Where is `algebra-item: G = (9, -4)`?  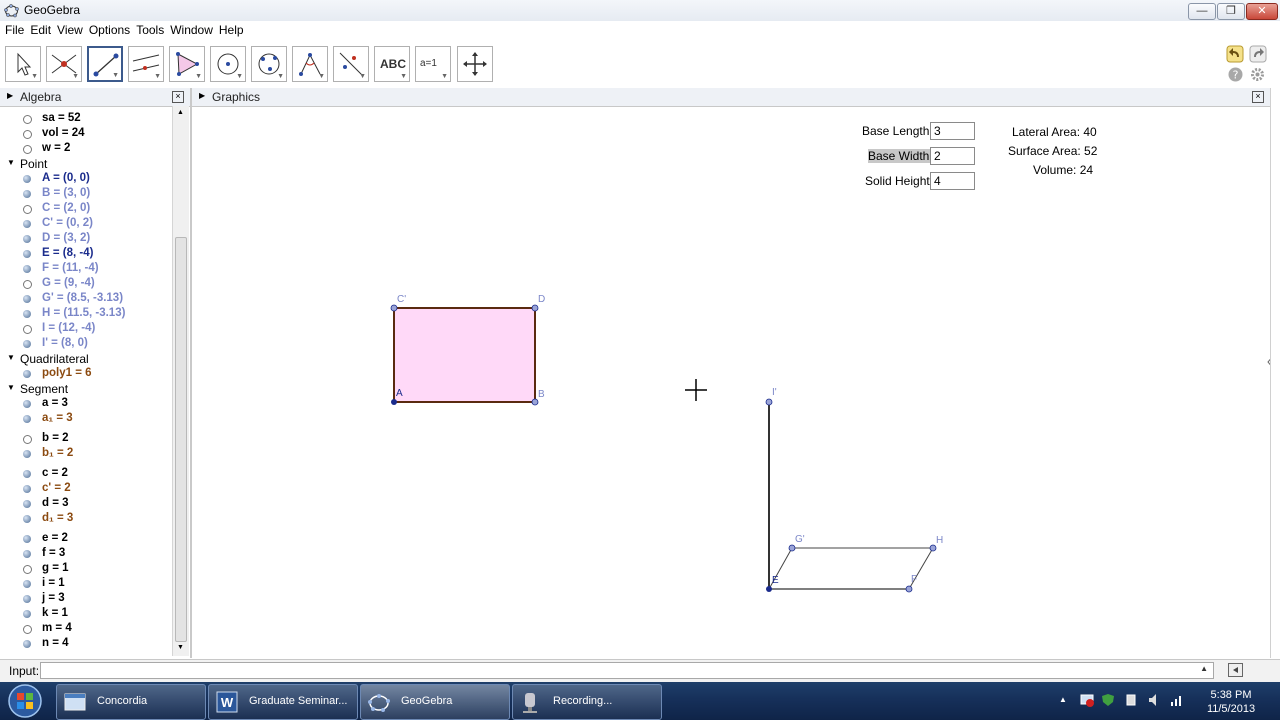 algebra-item: G = (9, -4) is located at coordinates (86, 284).